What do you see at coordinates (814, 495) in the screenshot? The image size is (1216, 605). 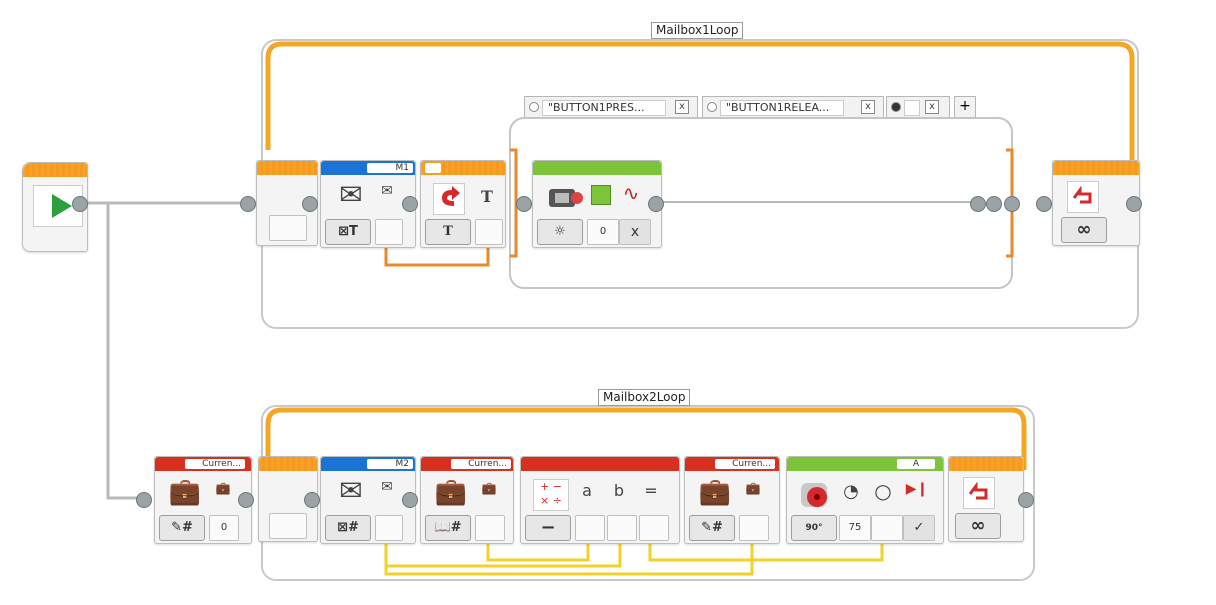 I see `motor-icon` at bounding box center [814, 495].